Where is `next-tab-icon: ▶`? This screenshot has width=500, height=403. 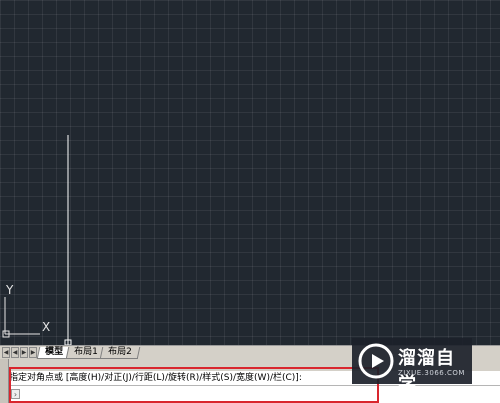 next-tab-icon: ▶ is located at coordinates (24, 352).